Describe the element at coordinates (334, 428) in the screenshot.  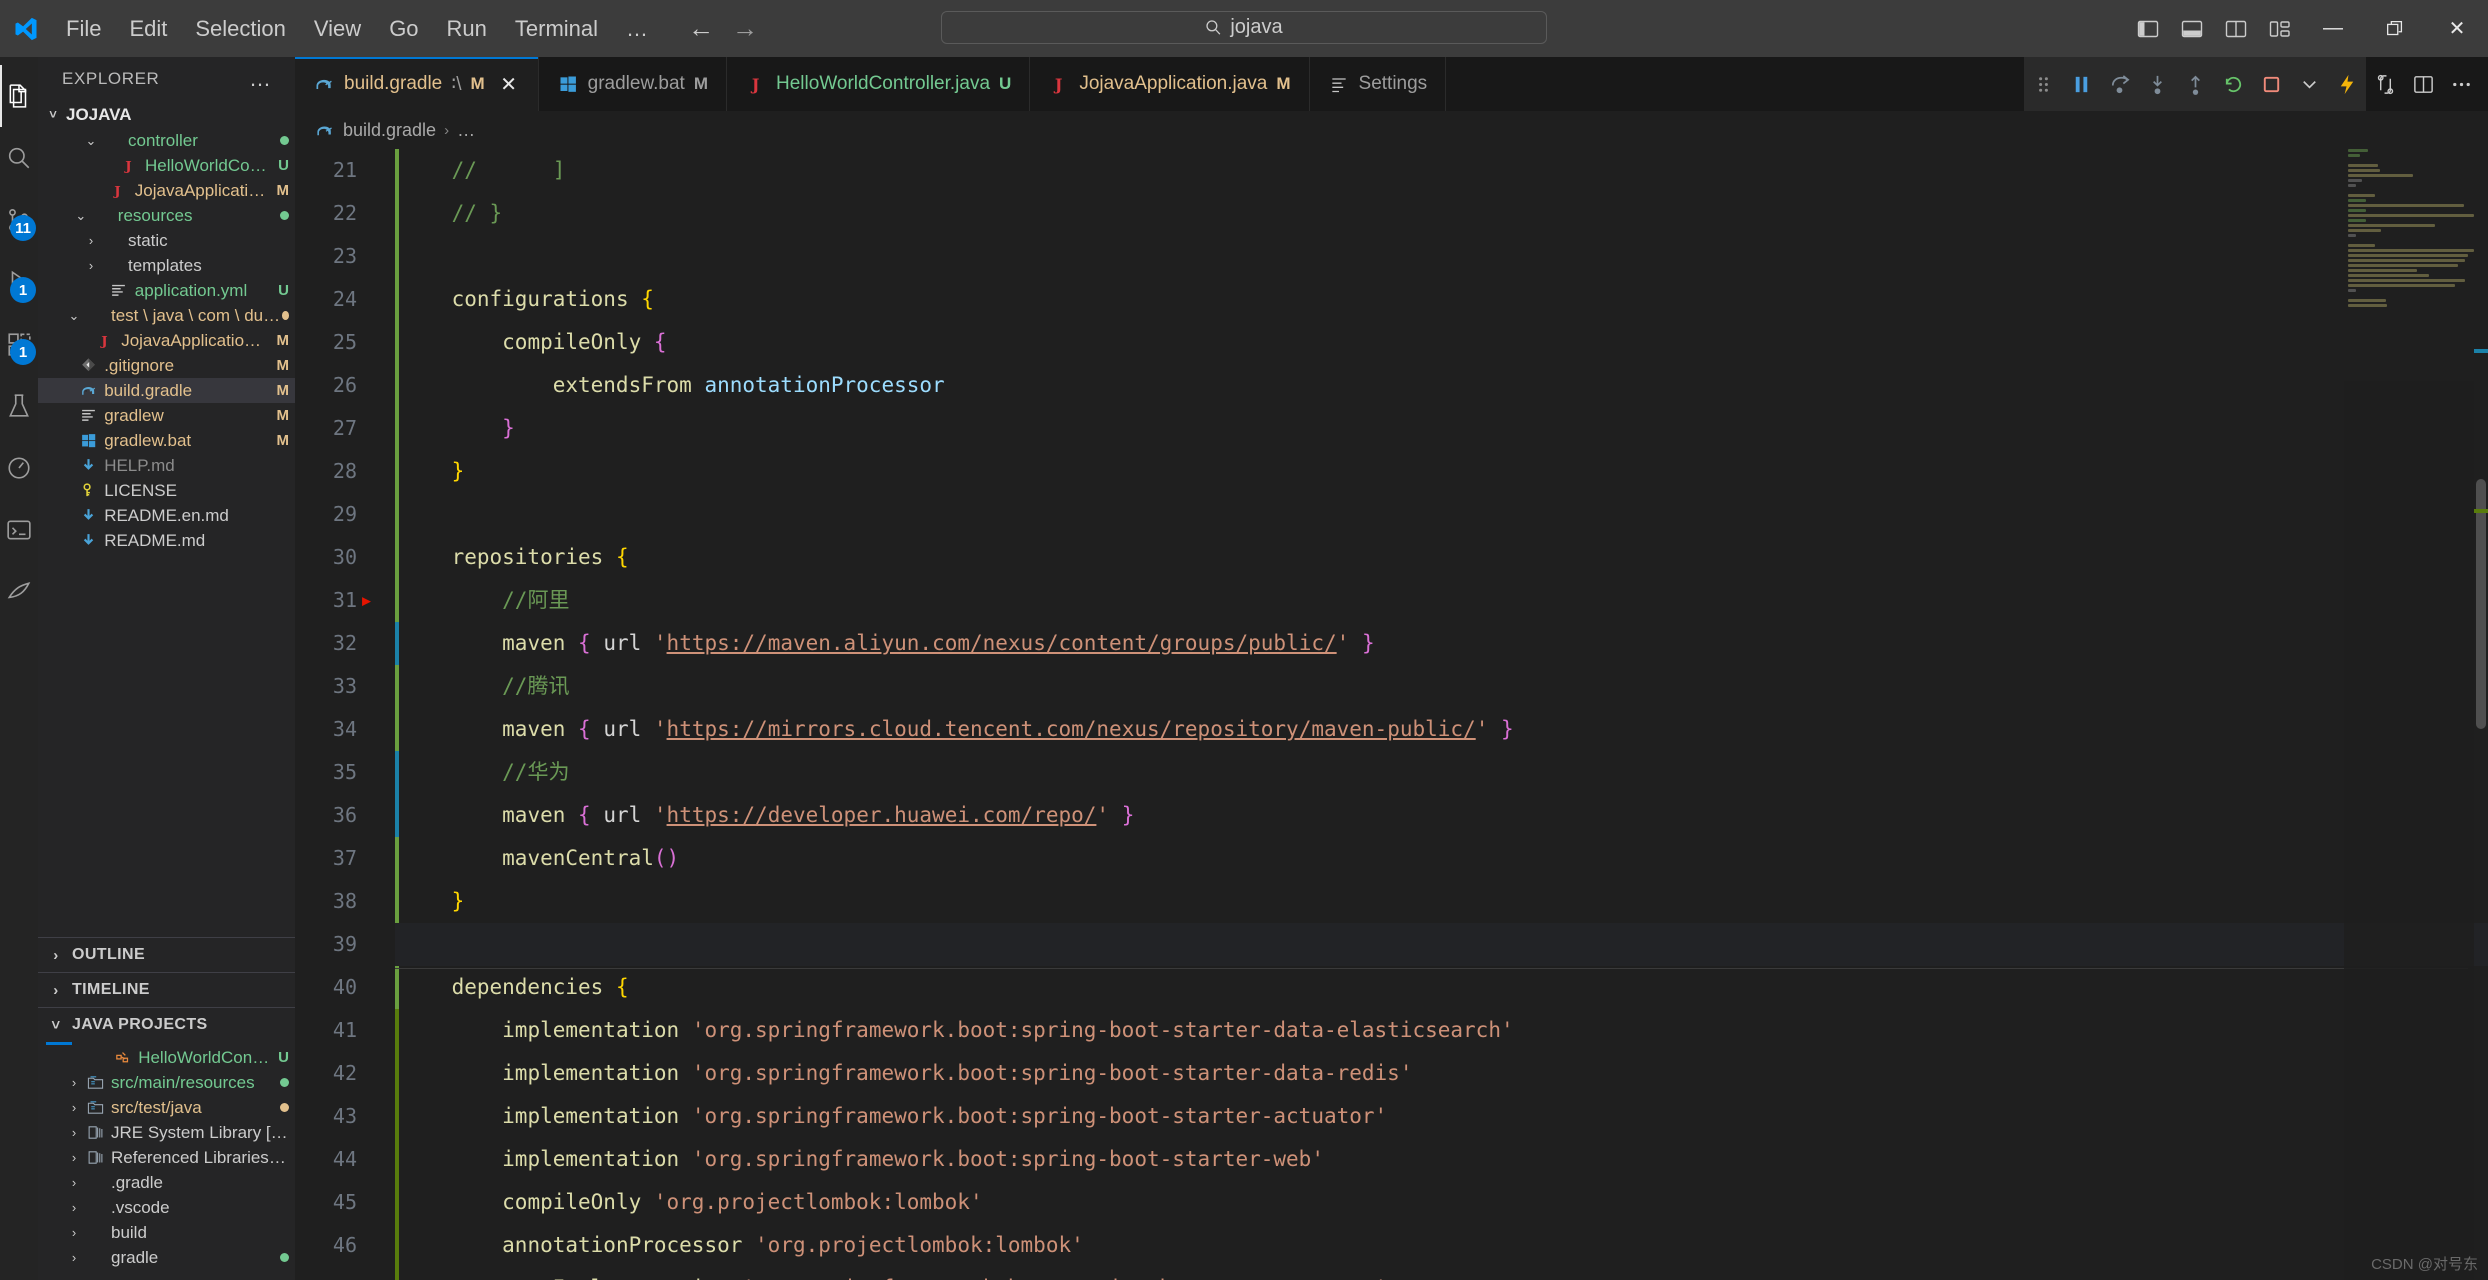
I see `line-number: 27` at that location.